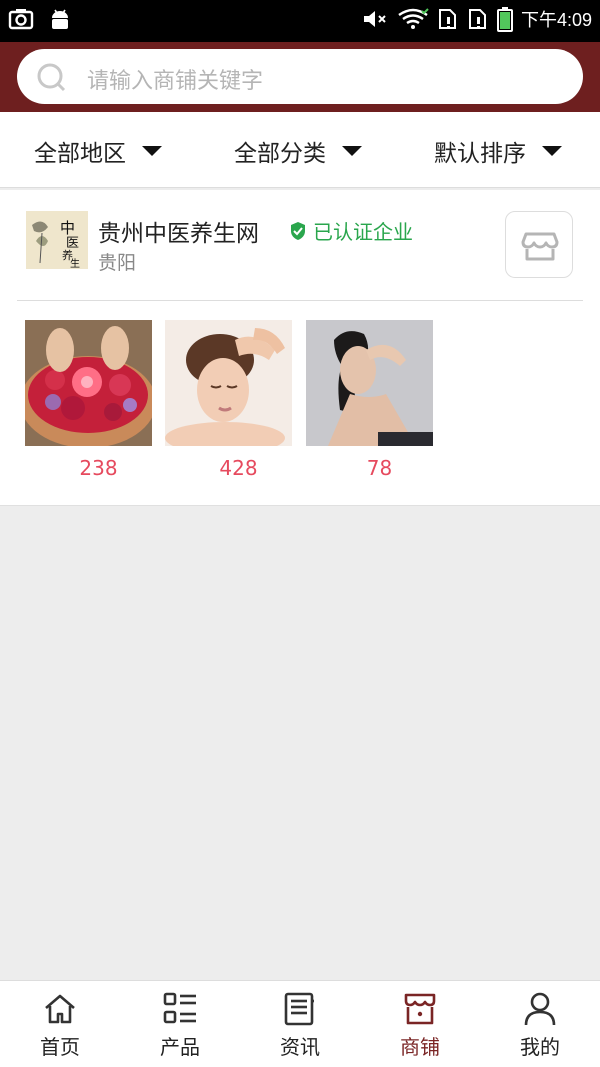  I want to click on product-count: 238, so click(98, 468).